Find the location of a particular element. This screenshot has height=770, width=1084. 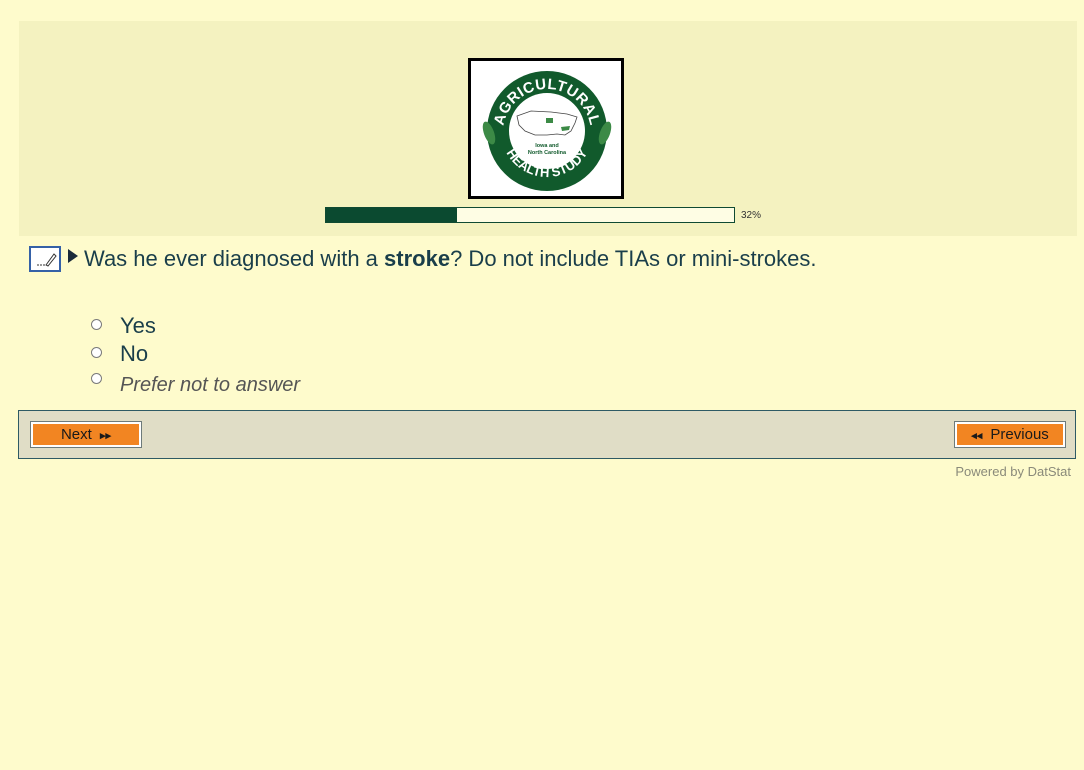

previous-button: ◂◂ Previous is located at coordinates (1010, 434).